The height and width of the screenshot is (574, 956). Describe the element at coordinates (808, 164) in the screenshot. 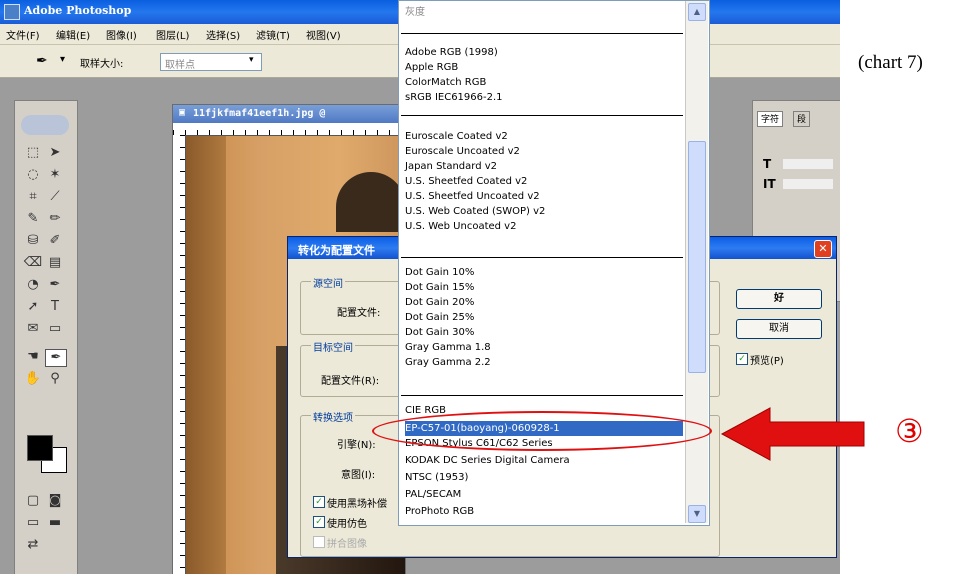

I see `font-size-field` at that location.